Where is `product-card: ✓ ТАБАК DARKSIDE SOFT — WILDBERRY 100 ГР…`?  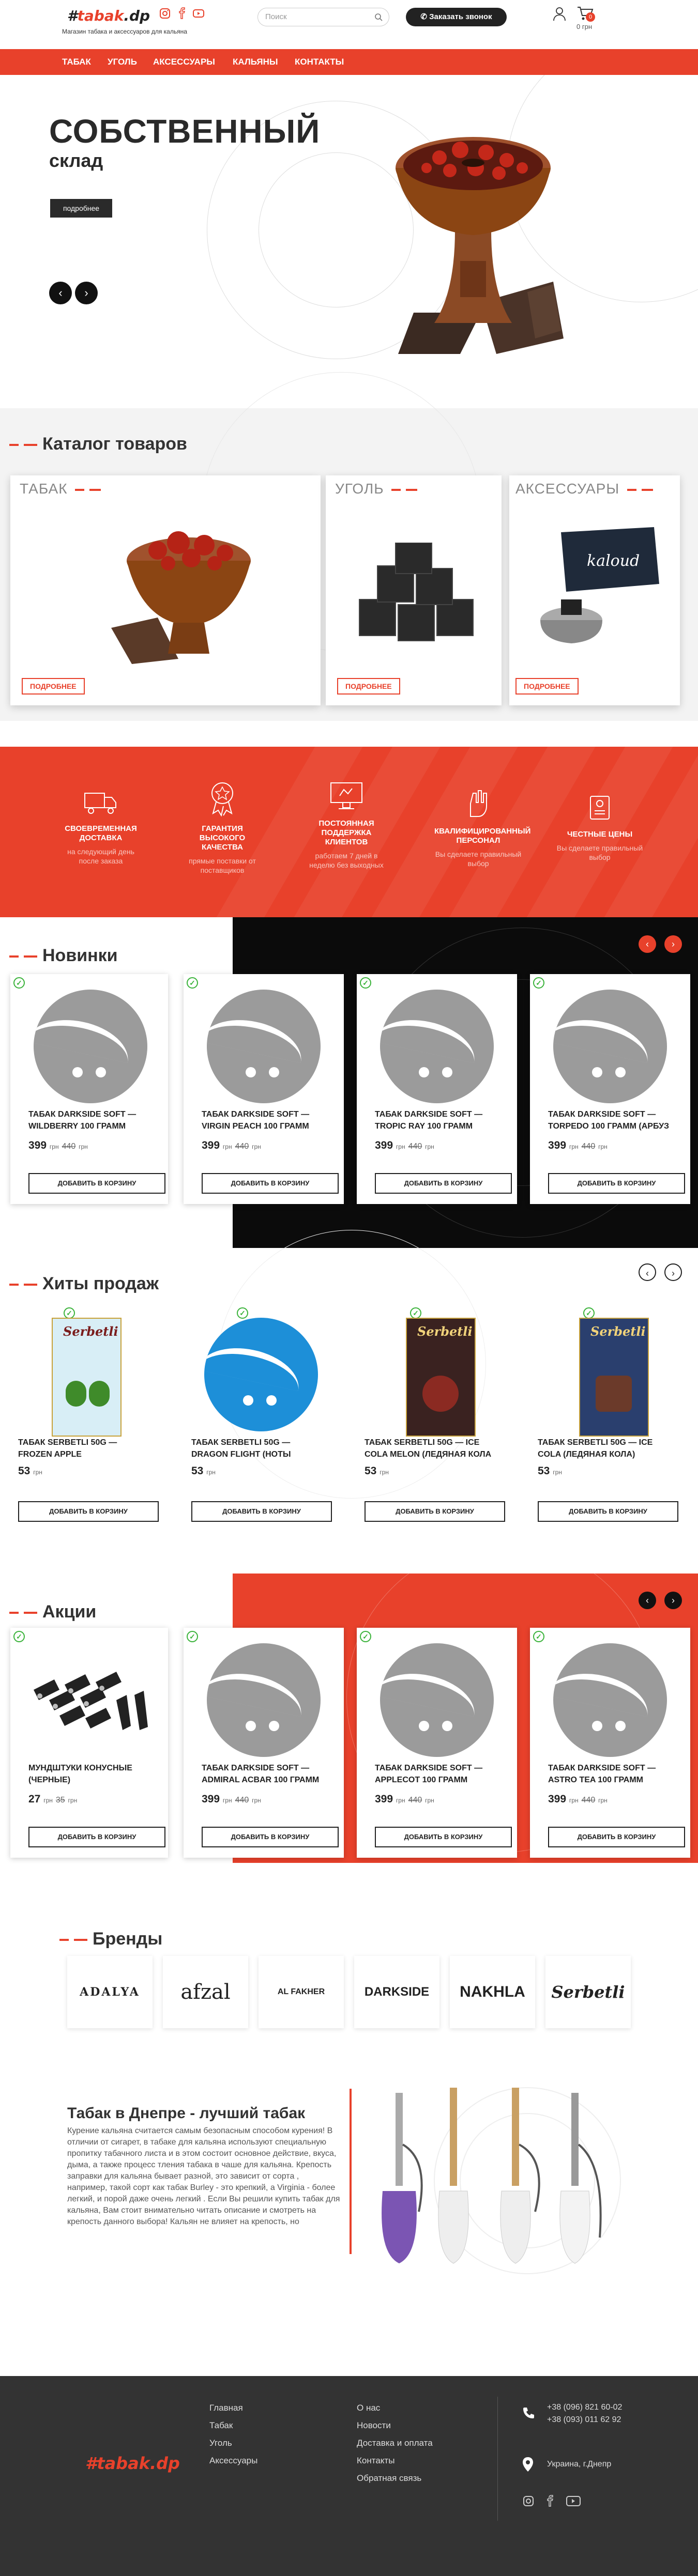 product-card: ✓ ТАБАК DARKSIDE SOFT — WILDBERRY 100 ГР… is located at coordinates (89, 1089).